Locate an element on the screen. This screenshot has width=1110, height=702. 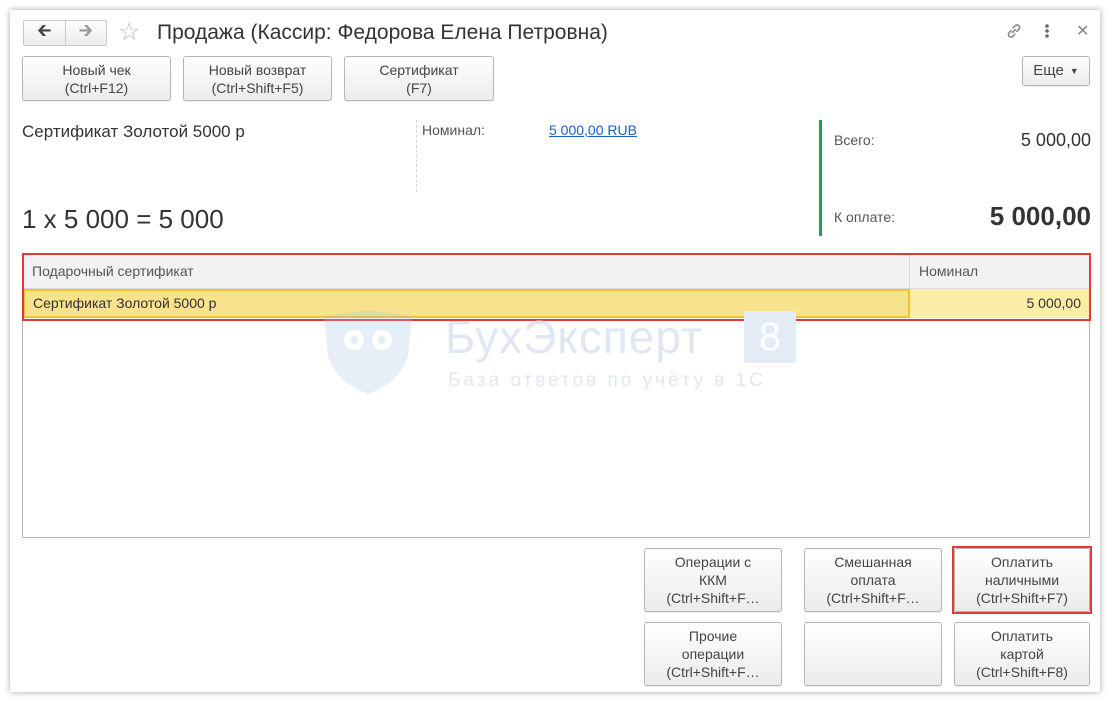
column-header-certificate: Подарочный сертификат is located at coordinates (466, 271).